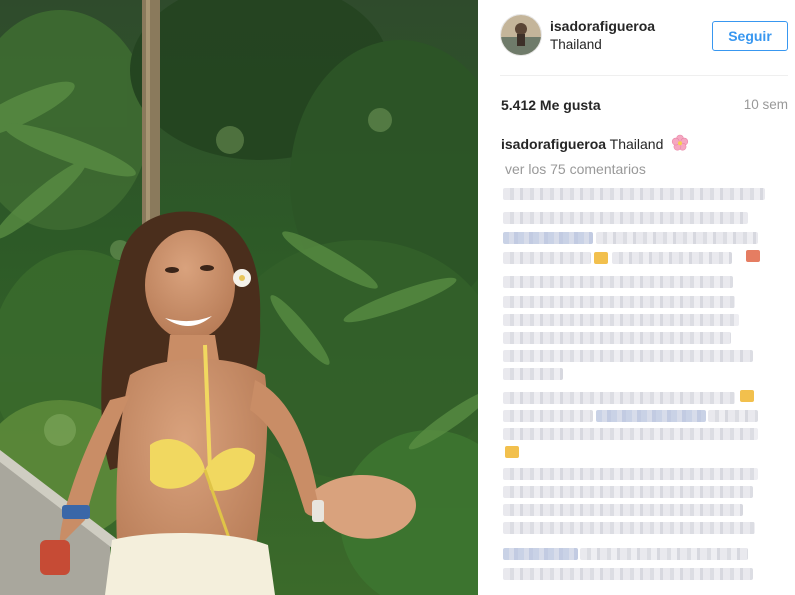 This screenshot has width=795, height=595. I want to click on caption-username: isadorafigueroa, so click(553, 144).